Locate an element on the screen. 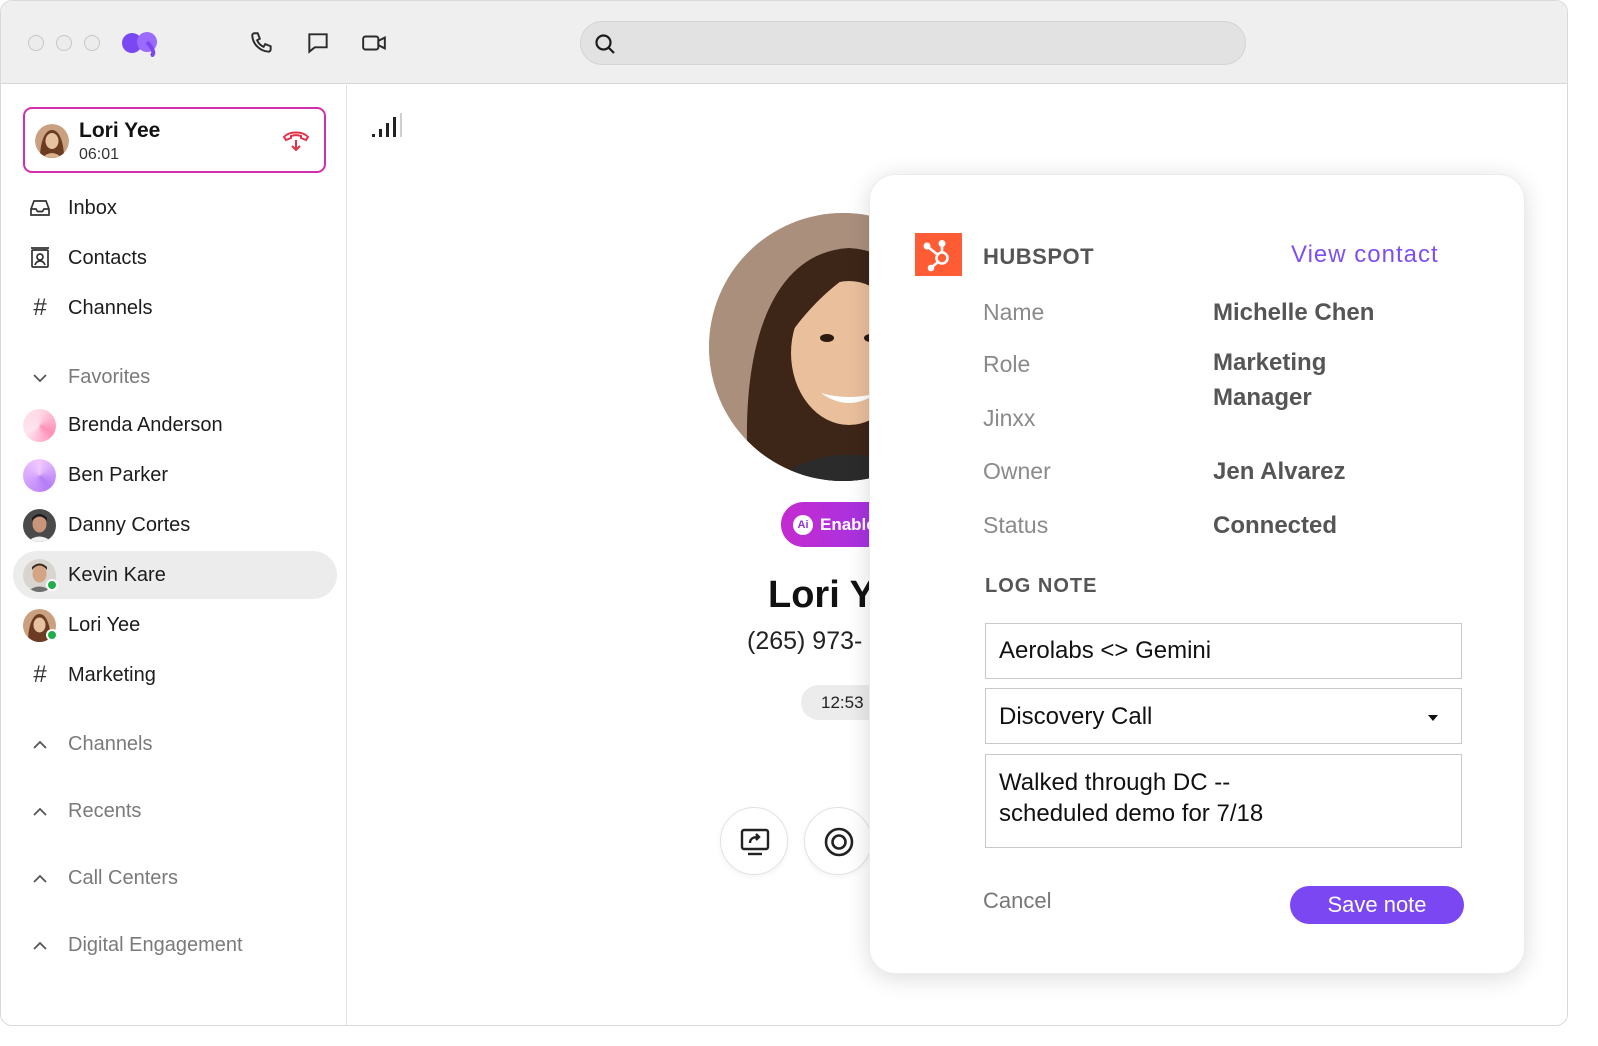  chevron-down-icon is located at coordinates (40, 378).